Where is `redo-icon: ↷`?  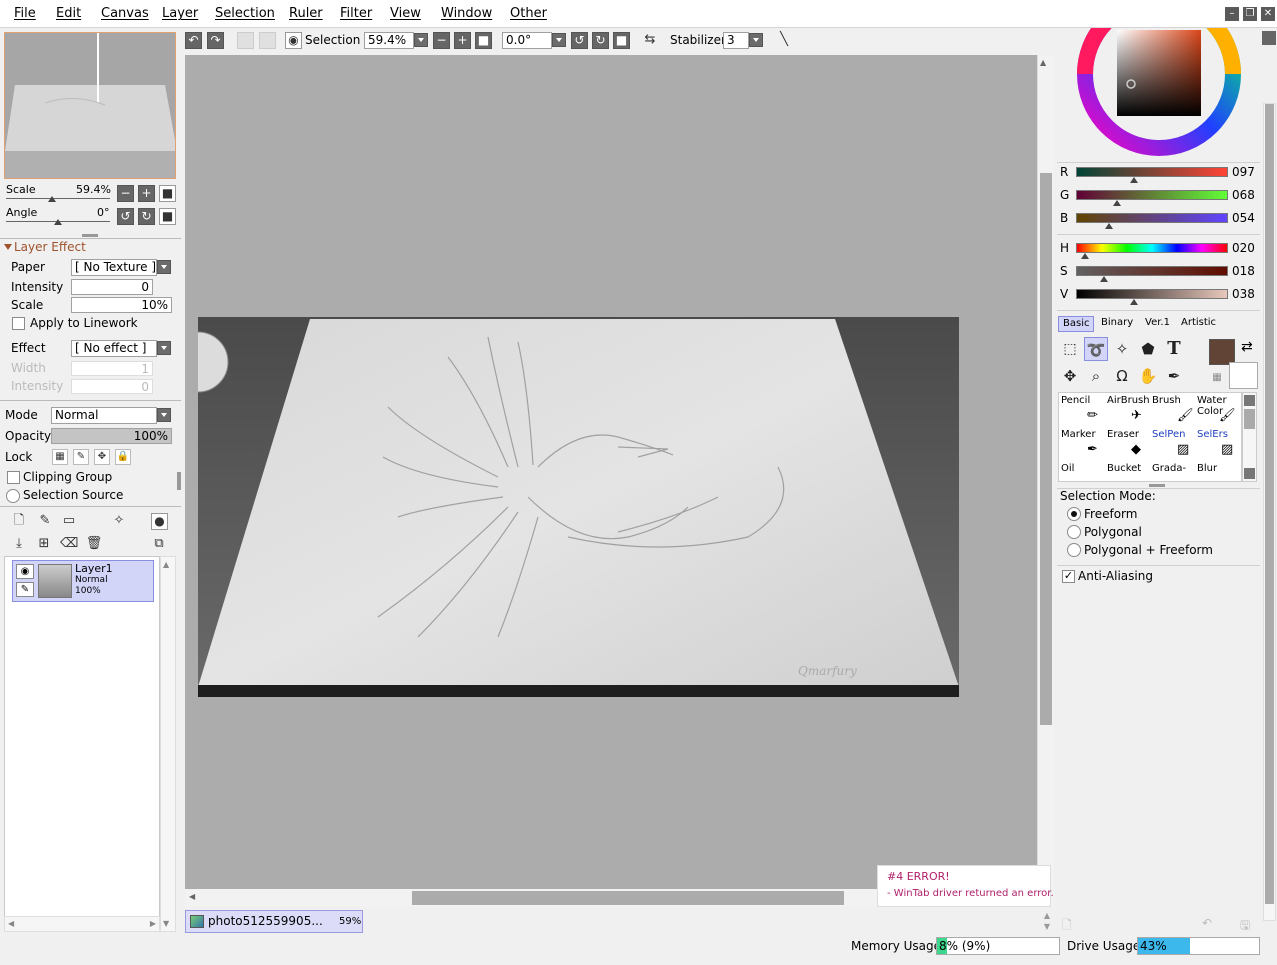 redo-icon: ↷ is located at coordinates (215, 40).